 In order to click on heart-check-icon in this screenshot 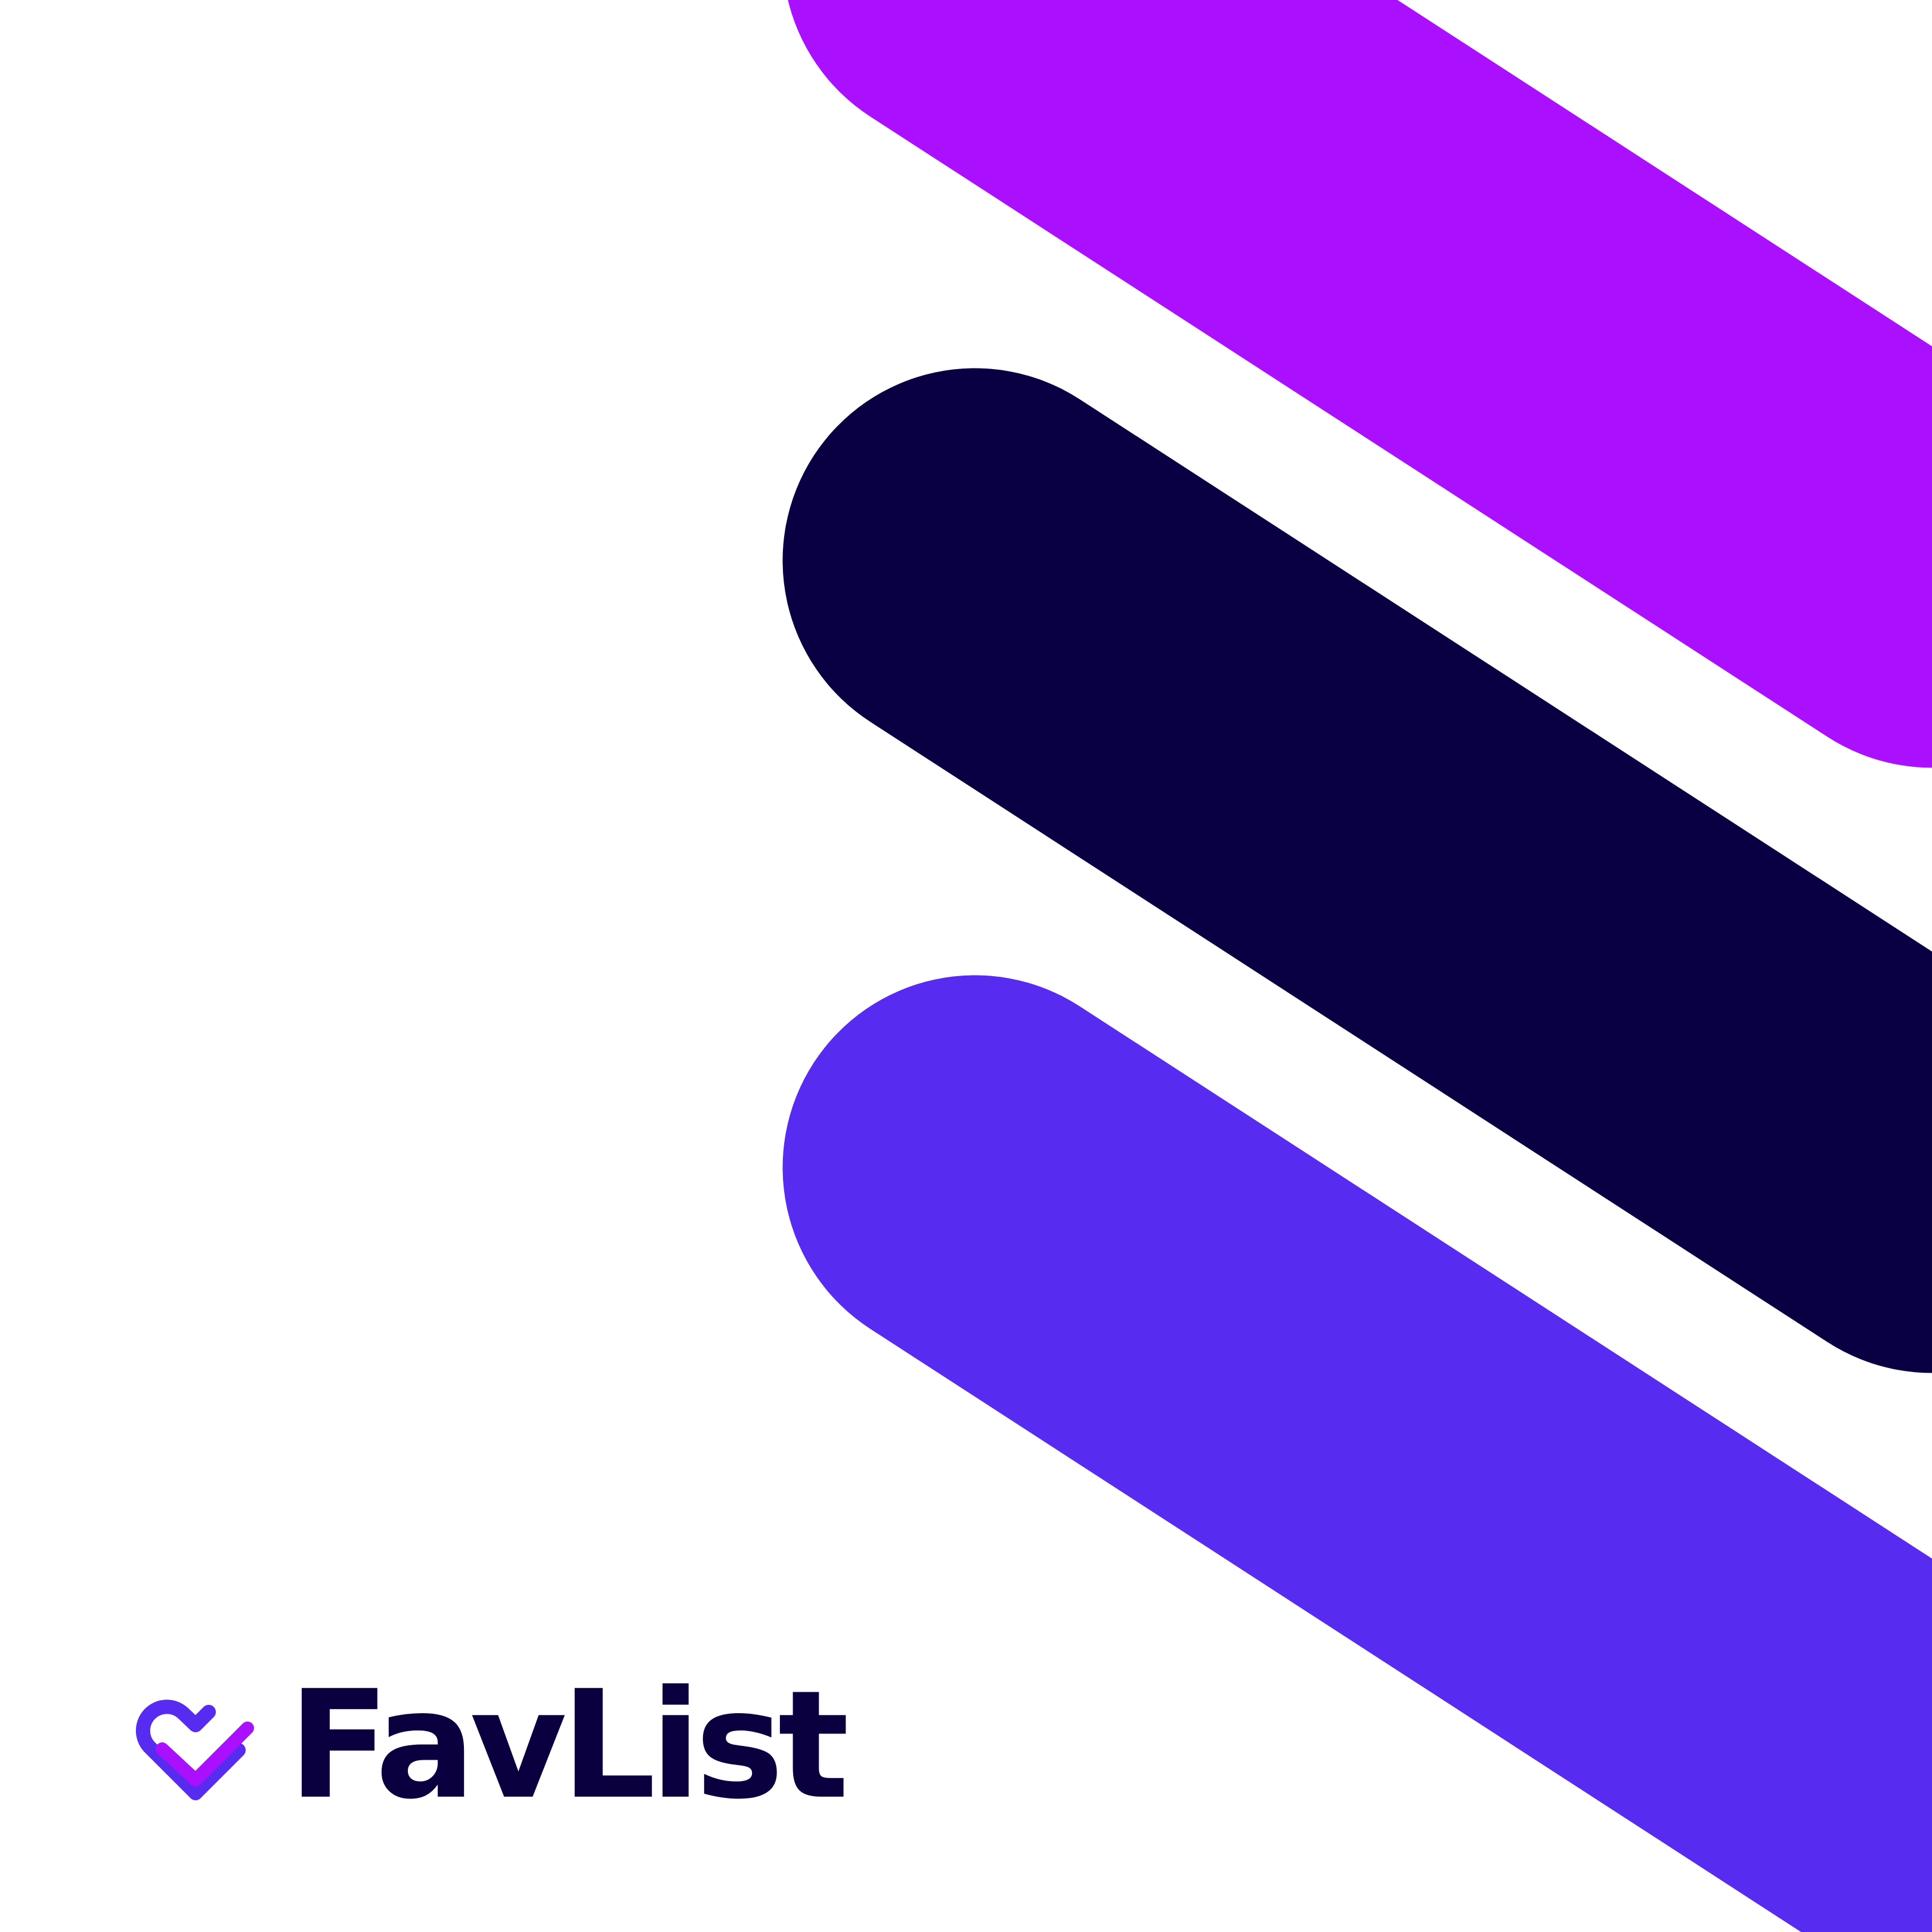, I will do `click(194, 1750)`.